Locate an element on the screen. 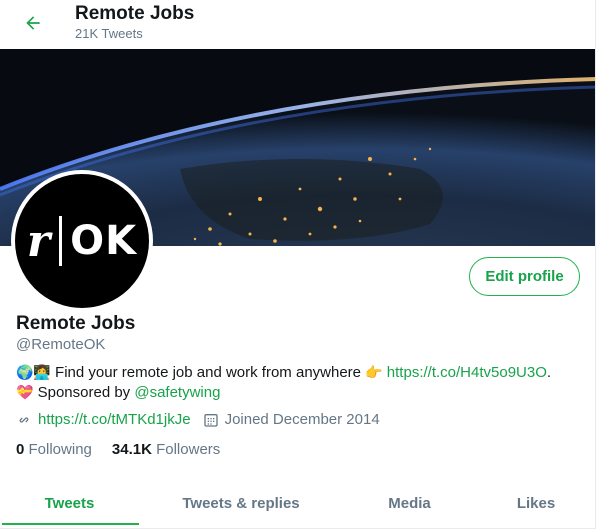 This screenshot has width=600, height=529. joined-item: Joined December 2014 is located at coordinates (291, 419).